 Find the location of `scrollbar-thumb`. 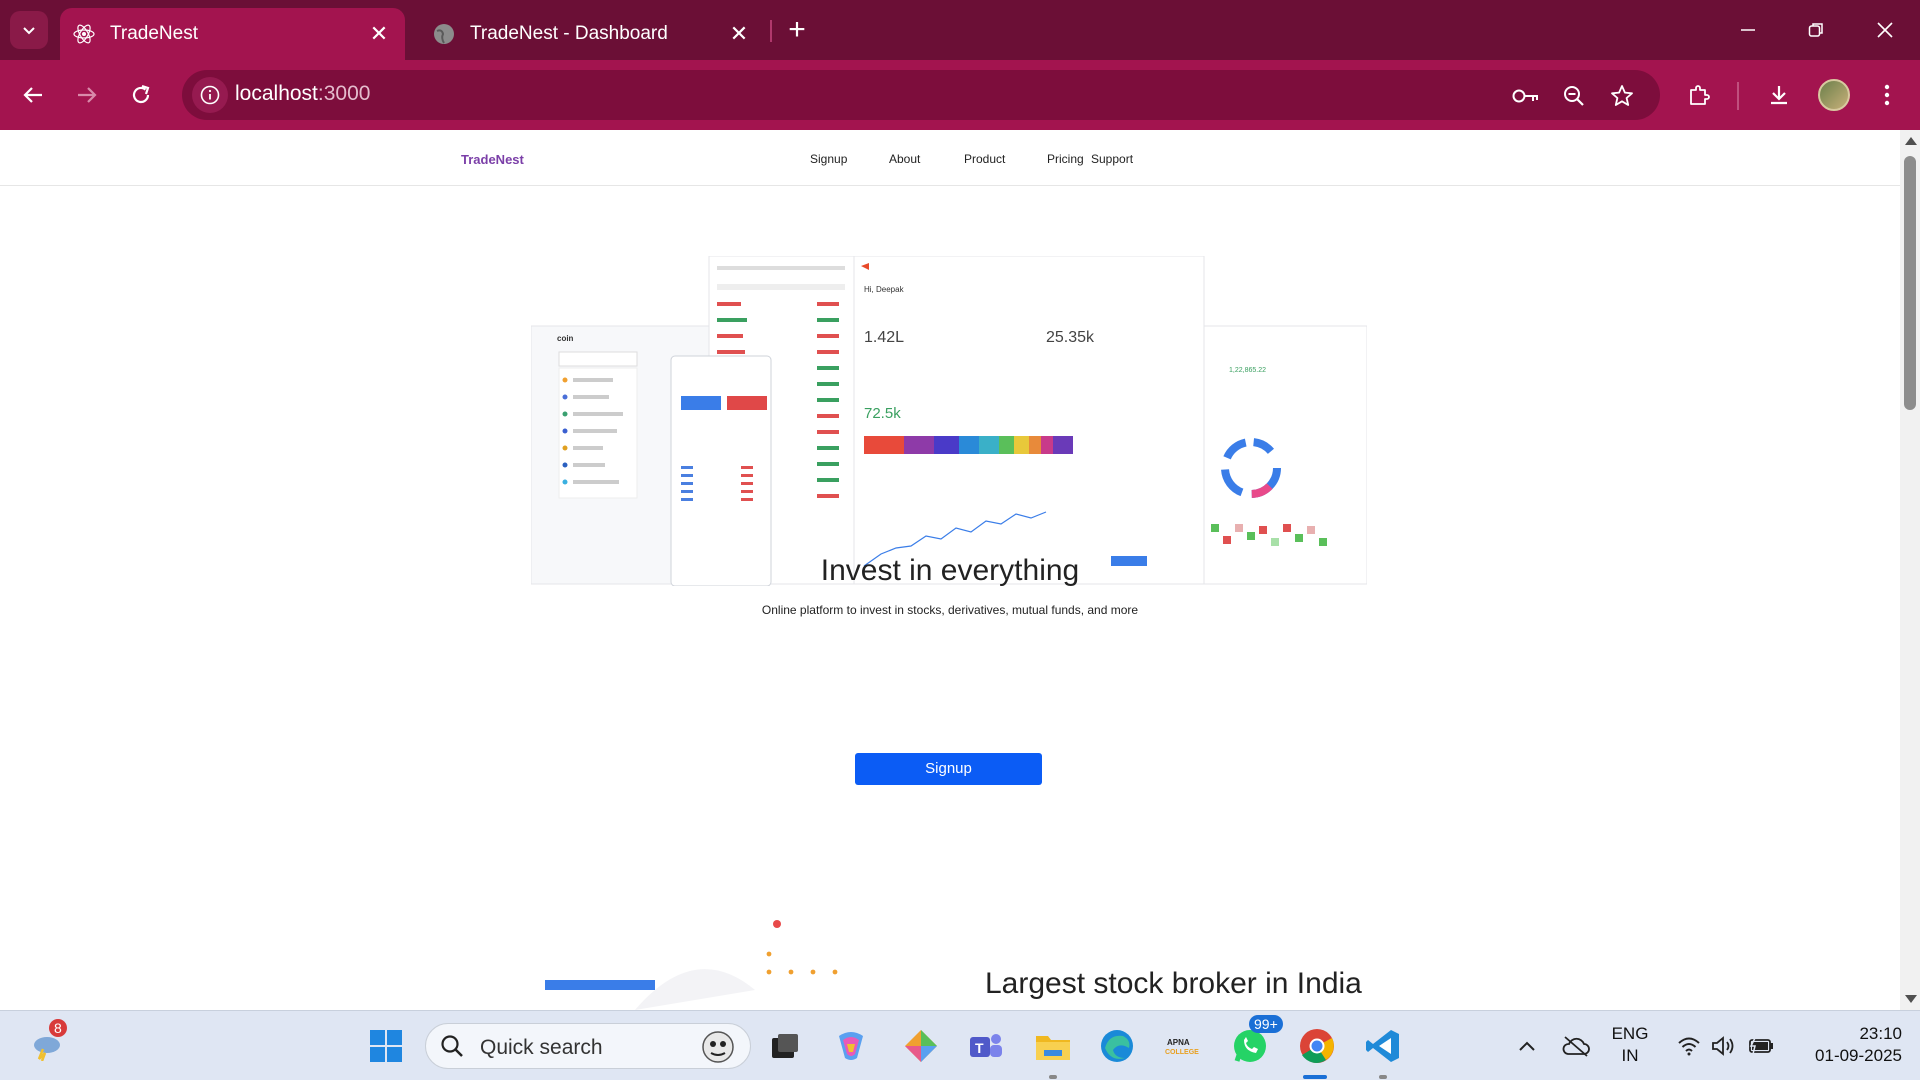

scrollbar-thumb is located at coordinates (1910, 283).